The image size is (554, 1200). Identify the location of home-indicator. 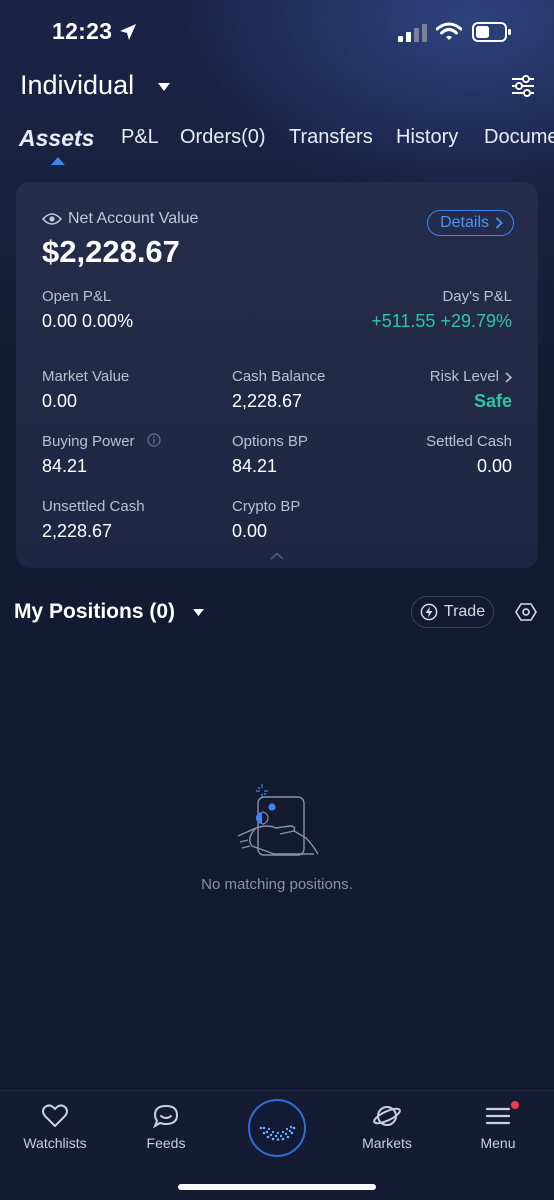
(277, 1187).